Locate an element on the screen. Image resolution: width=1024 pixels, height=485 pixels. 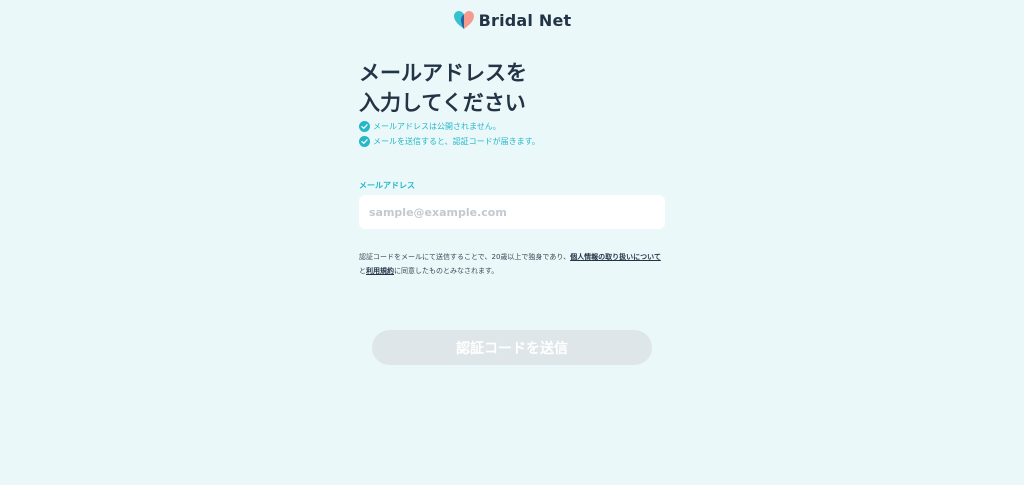
heart-logo-icon is located at coordinates (463, 20).